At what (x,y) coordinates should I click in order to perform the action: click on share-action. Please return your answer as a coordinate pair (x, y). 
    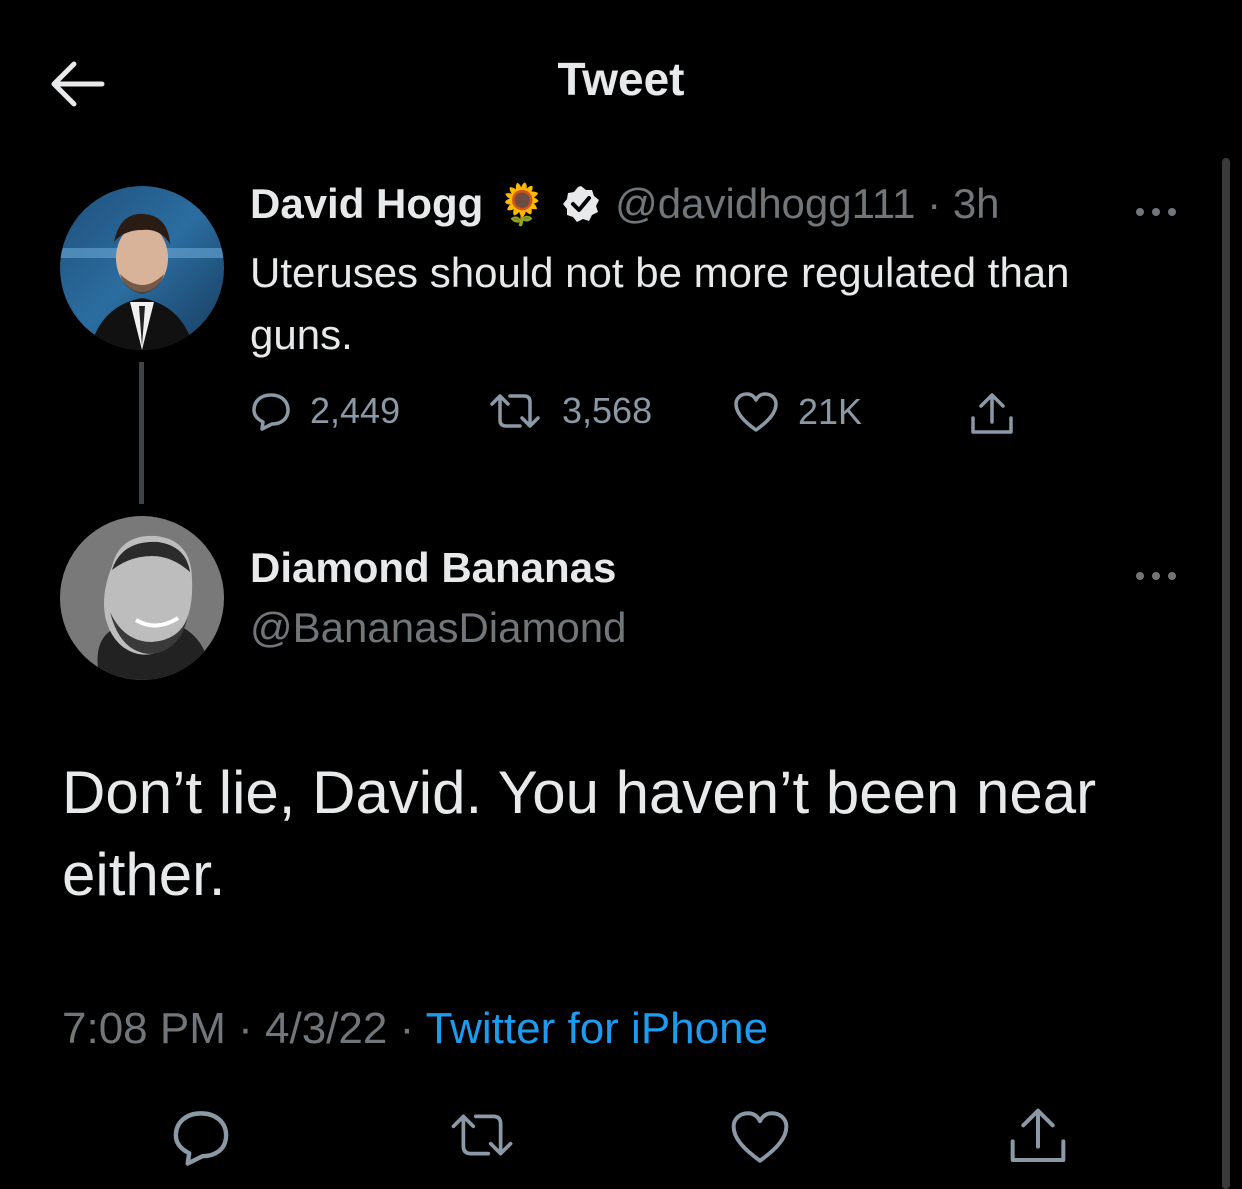
    Looking at the image, I should click on (992, 414).